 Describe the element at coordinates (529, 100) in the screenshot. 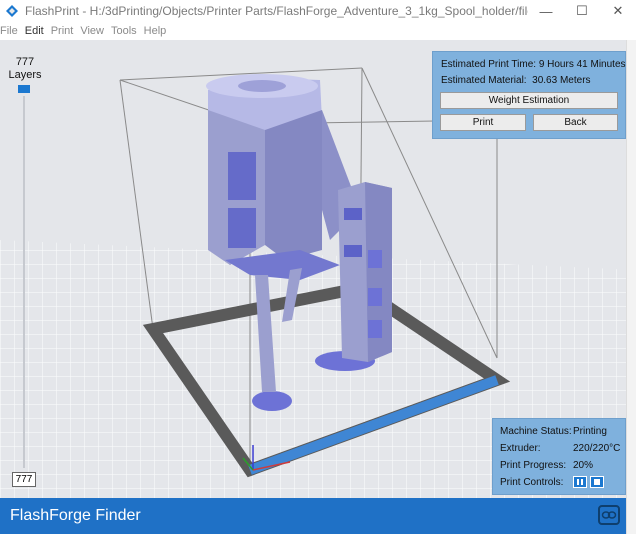

I see `weight-estimation-button: Weight Estimation` at that location.